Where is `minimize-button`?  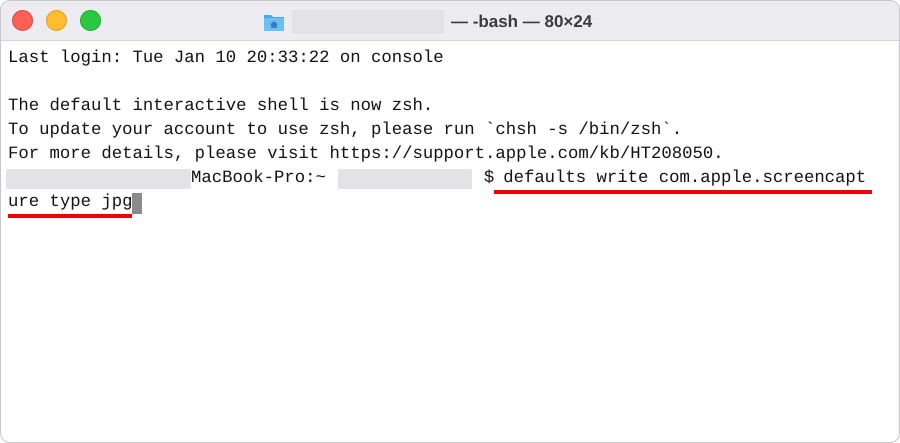 minimize-button is located at coordinates (56, 20).